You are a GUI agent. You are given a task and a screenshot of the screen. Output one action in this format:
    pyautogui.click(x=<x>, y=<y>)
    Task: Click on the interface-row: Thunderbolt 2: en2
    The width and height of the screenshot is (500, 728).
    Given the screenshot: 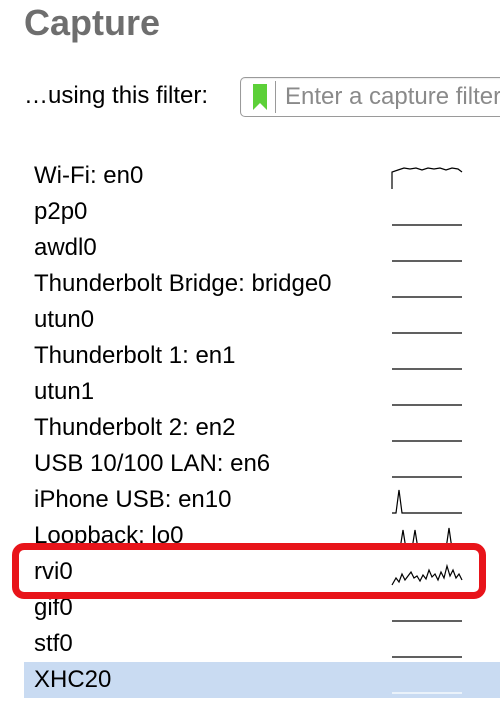 What is the action you would take?
    pyautogui.click(x=262, y=428)
    